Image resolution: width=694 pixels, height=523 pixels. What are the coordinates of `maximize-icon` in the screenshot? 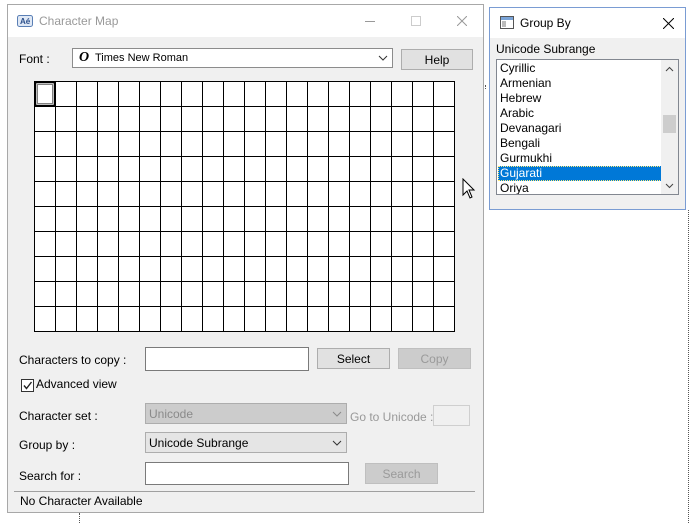 It's located at (416, 21).